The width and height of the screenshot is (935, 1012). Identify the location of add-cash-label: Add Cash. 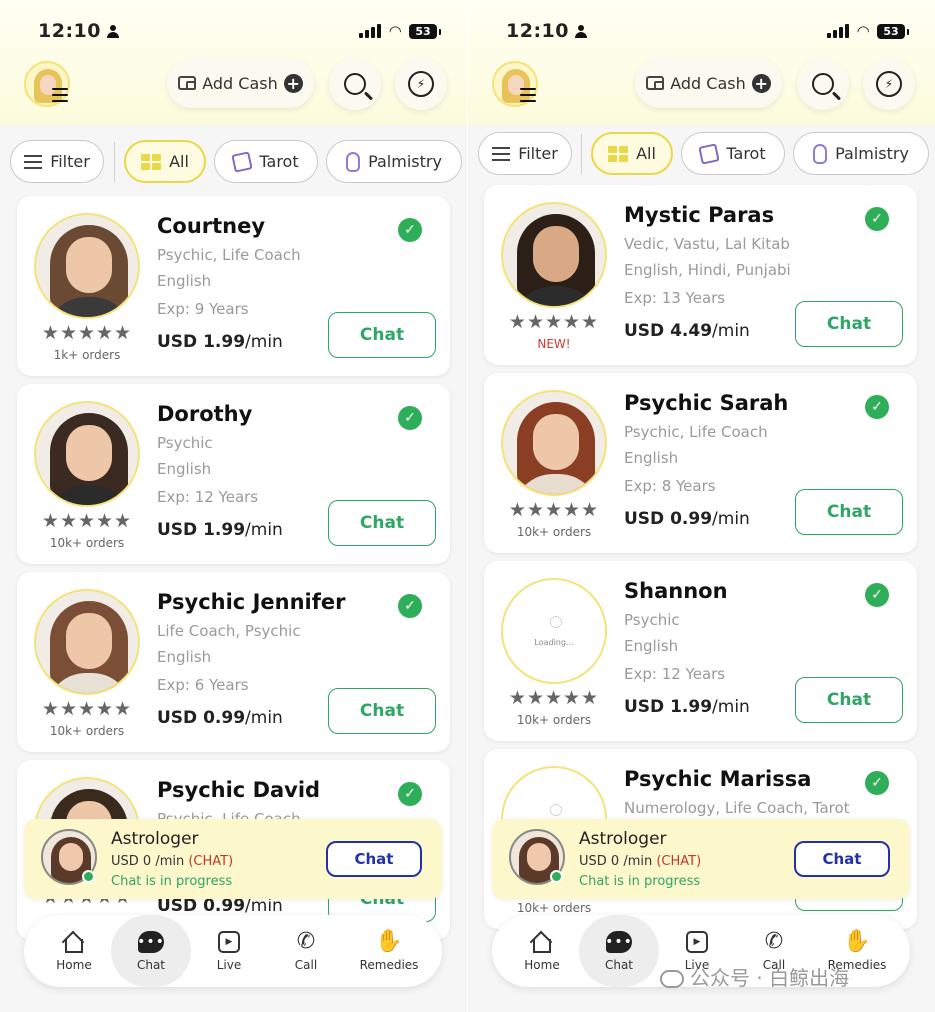
(240, 83).